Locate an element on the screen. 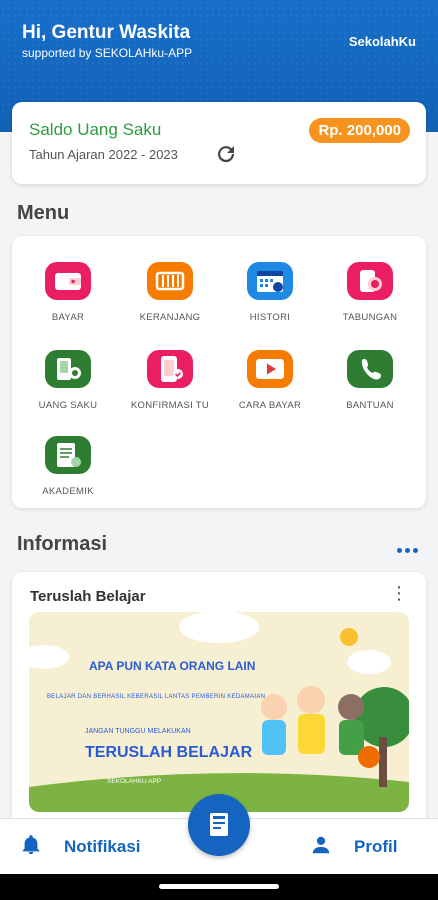 The width and height of the screenshot is (438, 900). informasi-heading: Informasi is located at coordinates (62, 544).